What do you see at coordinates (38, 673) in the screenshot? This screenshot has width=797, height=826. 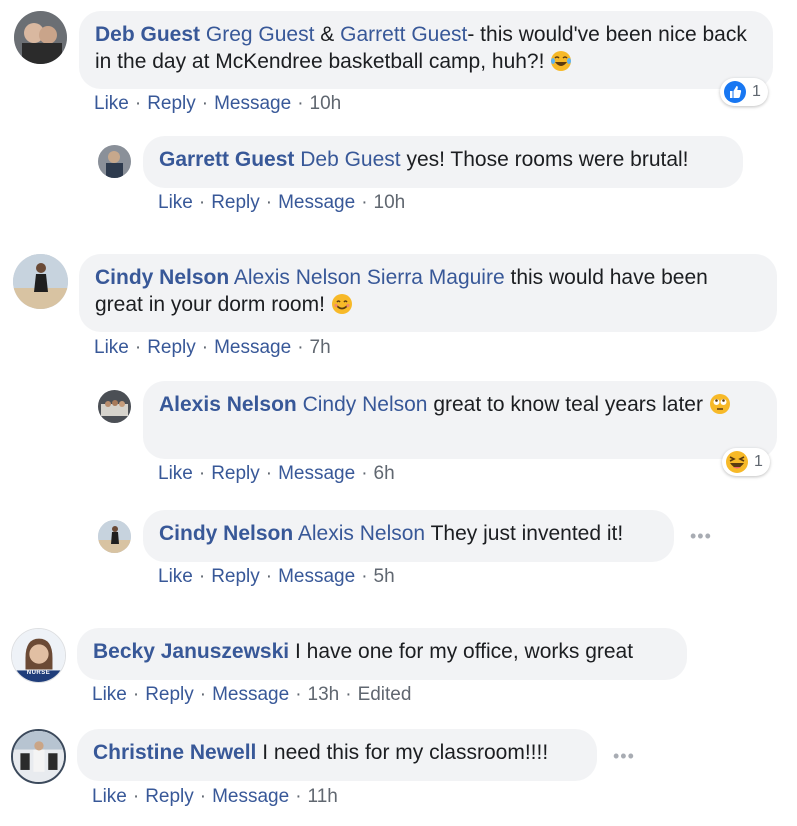 I see `avatar-badge-text: NURSE` at bounding box center [38, 673].